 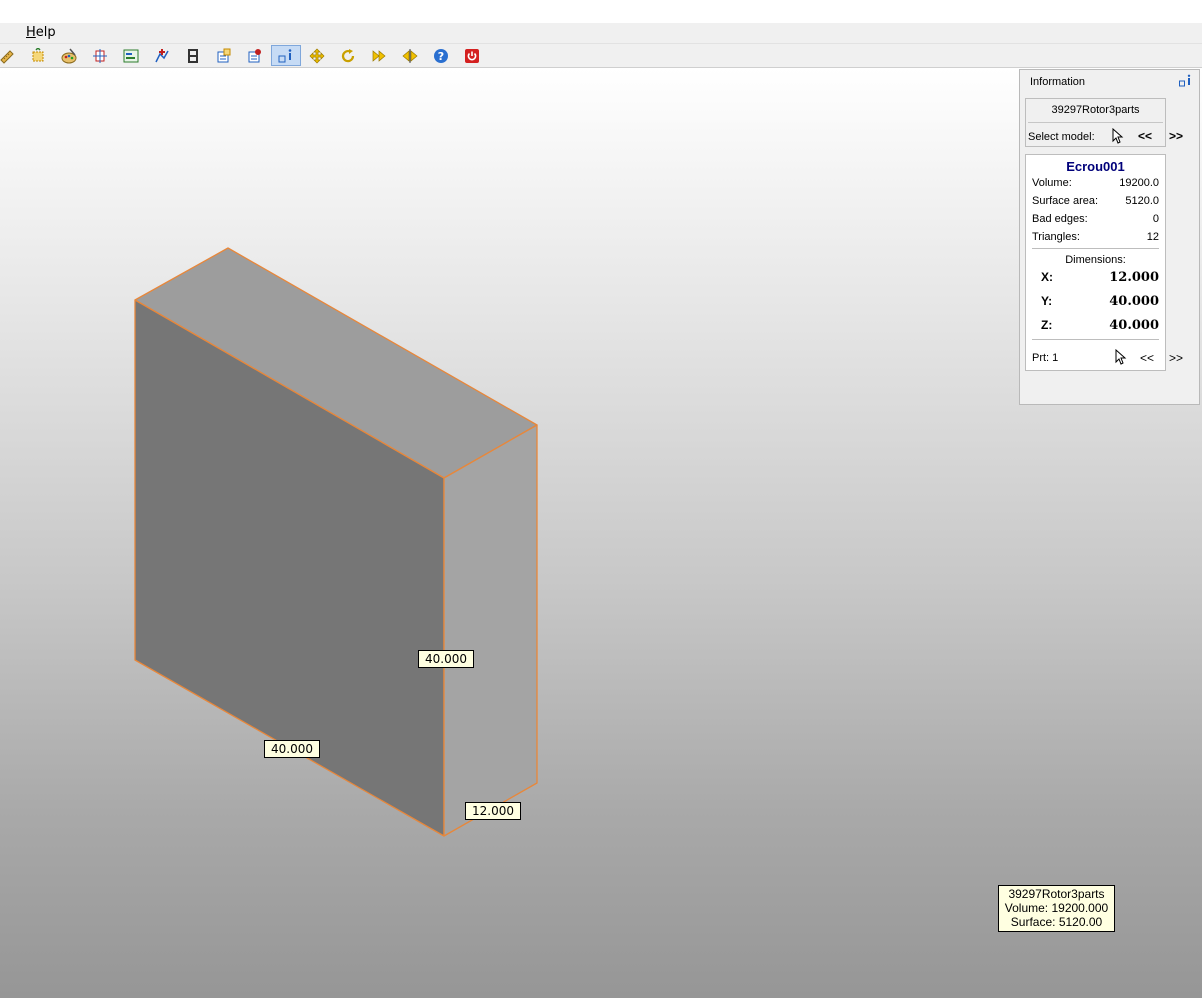 I want to click on settings-icon, so click(x=254, y=55).